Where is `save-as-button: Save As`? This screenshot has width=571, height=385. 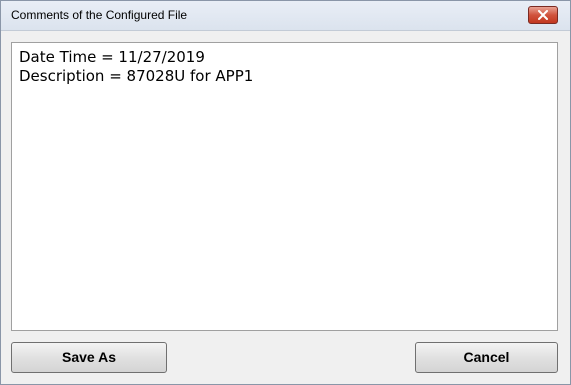
save-as-button: Save As is located at coordinates (89, 357).